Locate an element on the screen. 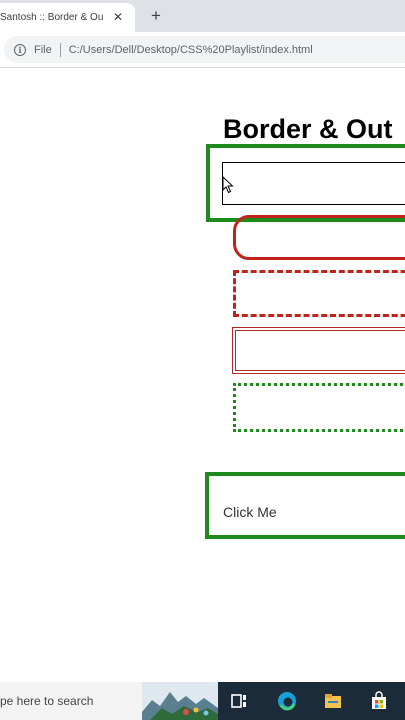  double-border-box is located at coordinates (318, 350).